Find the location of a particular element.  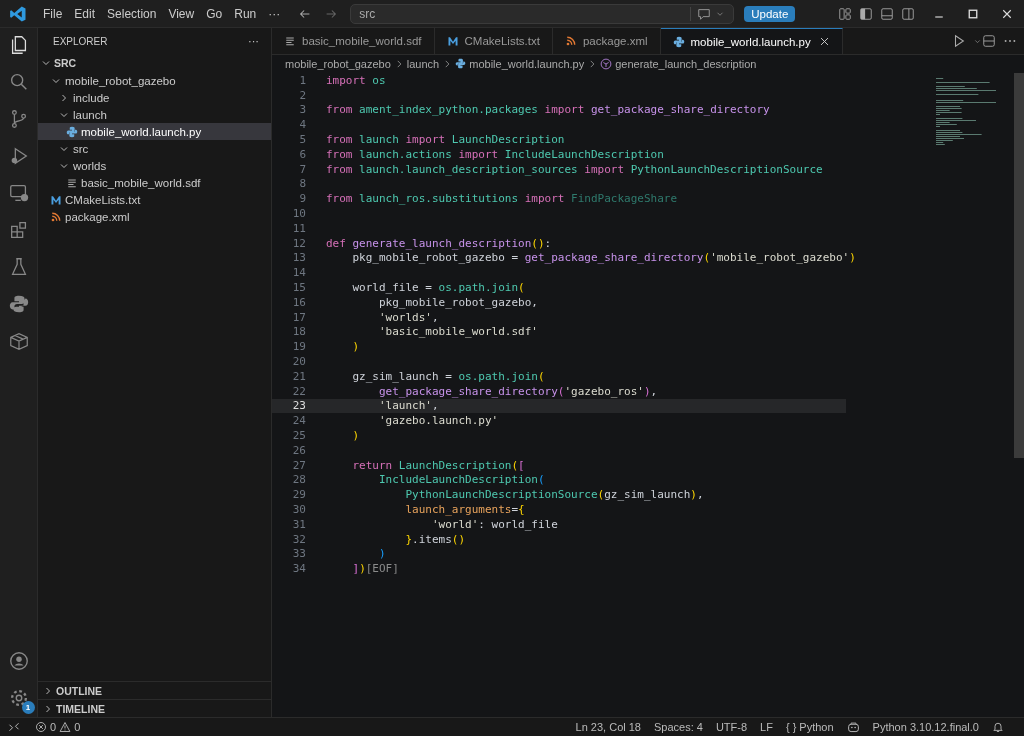

editor-tab: package.xml is located at coordinates (606, 41).